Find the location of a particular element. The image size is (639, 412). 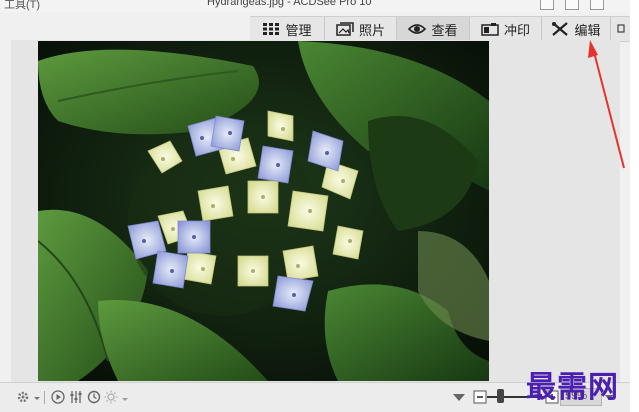

close-button is located at coordinates (597, 5).